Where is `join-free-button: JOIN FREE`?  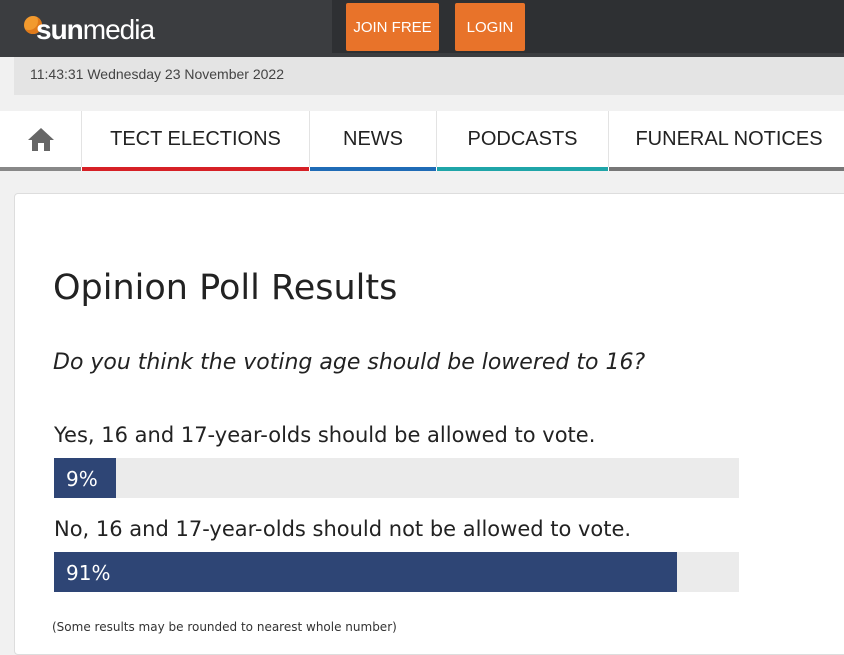 join-free-button: JOIN FREE is located at coordinates (392, 27).